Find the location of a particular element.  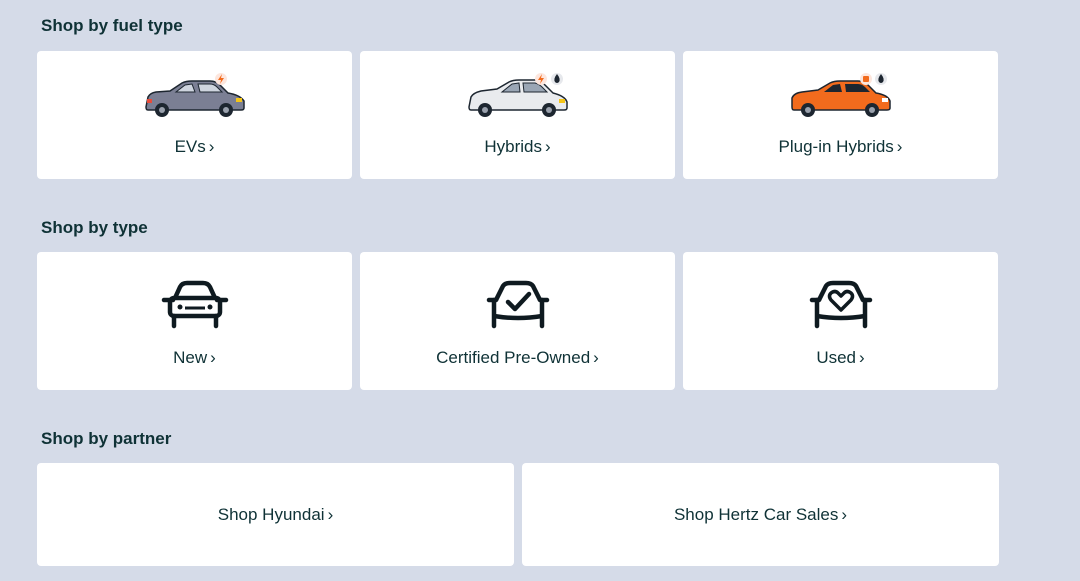

card-shop-hertz-car-sales: Shop Hertz Car Sales › is located at coordinates (760, 514).